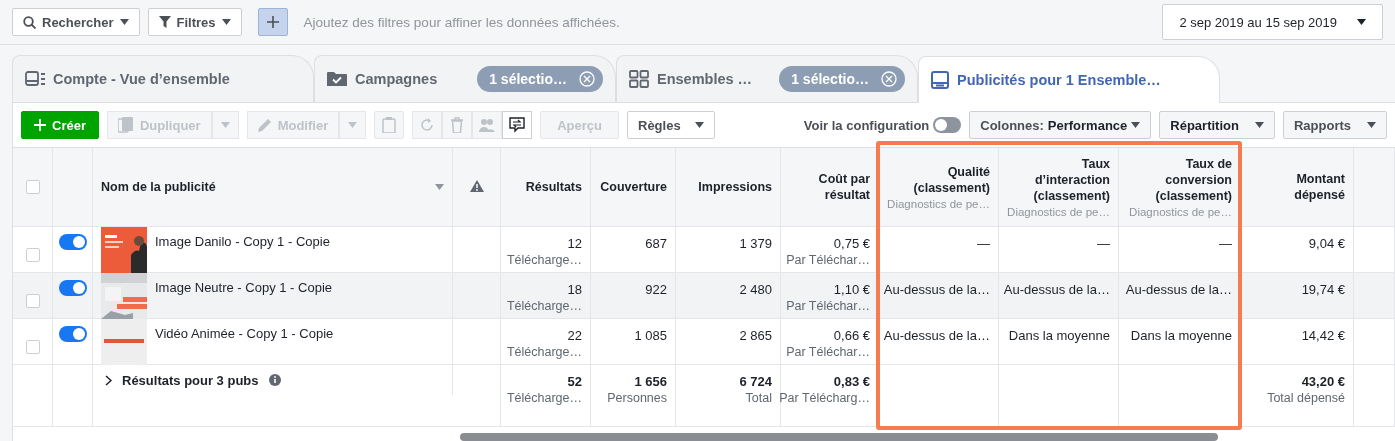  Describe the element at coordinates (242, 238) in the screenshot. I see `ad-name: Image Danilo - Copy 1 - Copie` at that location.